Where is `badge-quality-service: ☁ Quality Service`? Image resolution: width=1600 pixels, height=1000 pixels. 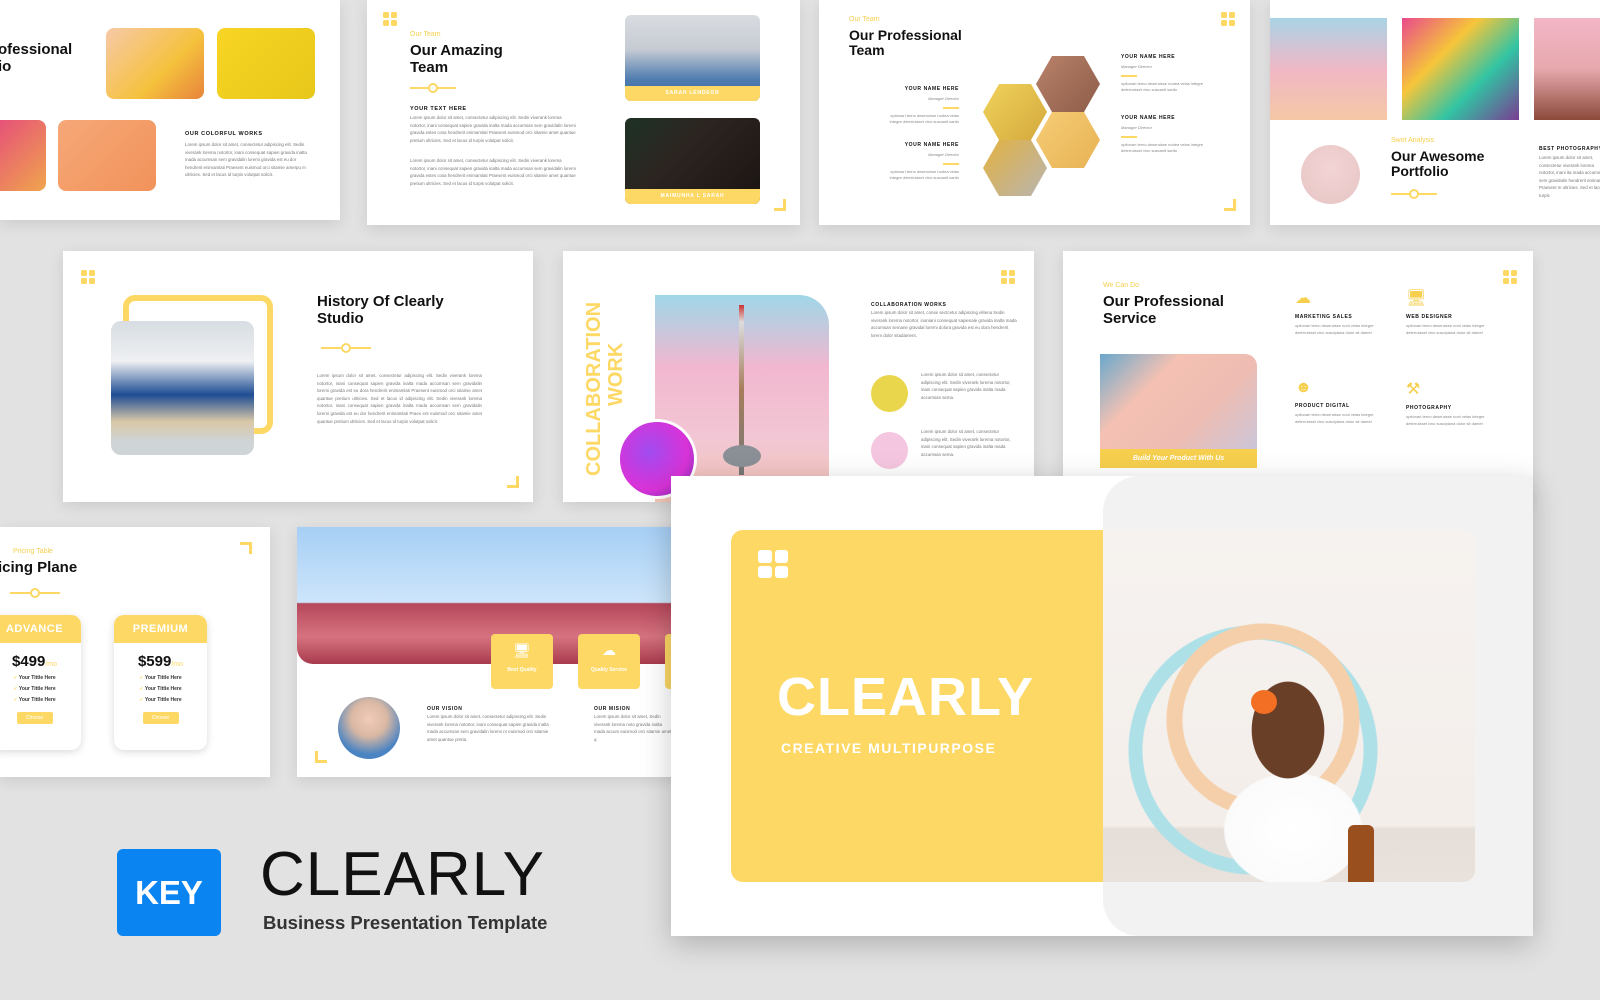 badge-quality-service: ☁ Quality Service is located at coordinates (609, 661).